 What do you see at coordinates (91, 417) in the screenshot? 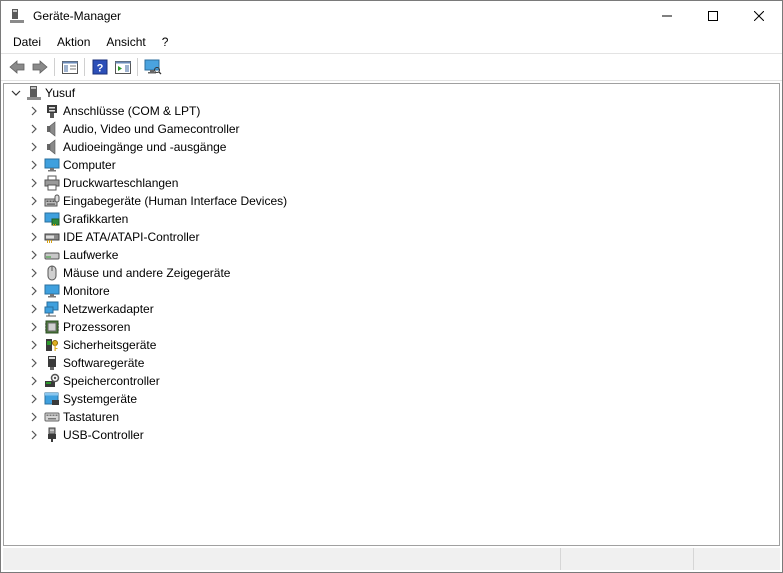
I see `tree-category-label: Tastaturen` at bounding box center [91, 417].